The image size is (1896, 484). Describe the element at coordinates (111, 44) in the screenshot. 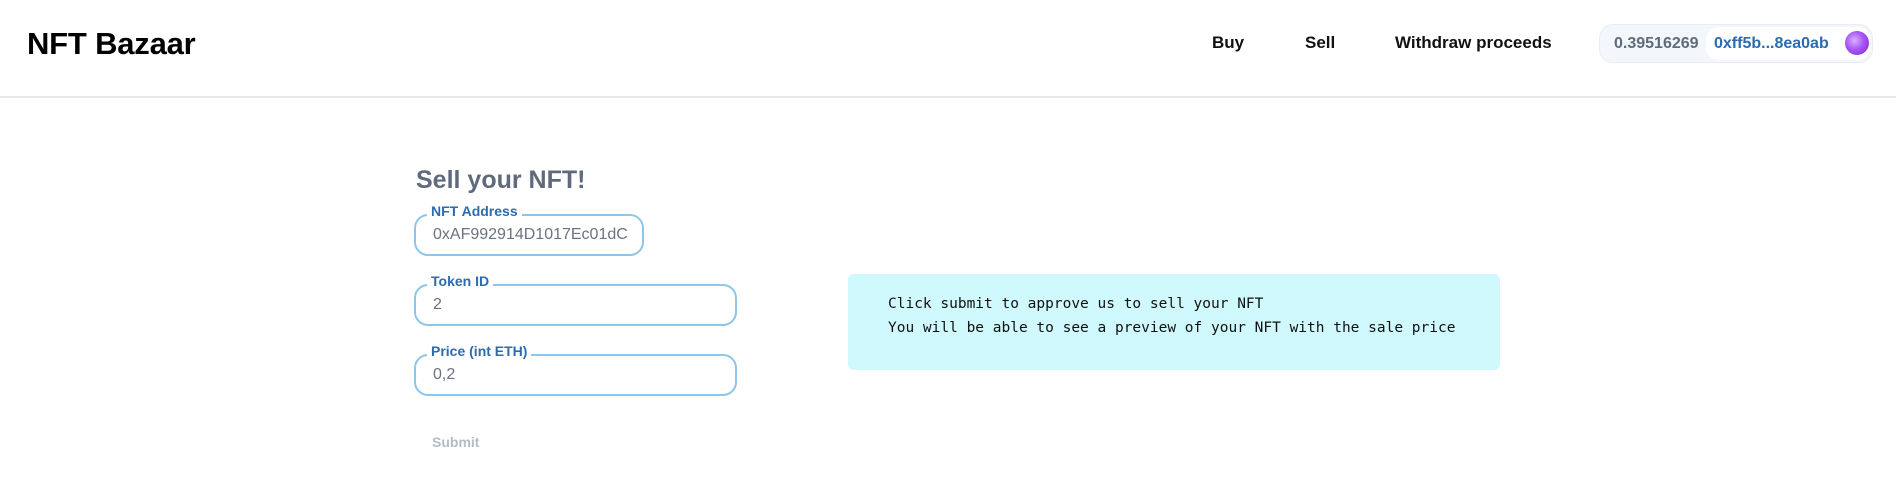

I see `site-logo: NFT Bazaar` at that location.